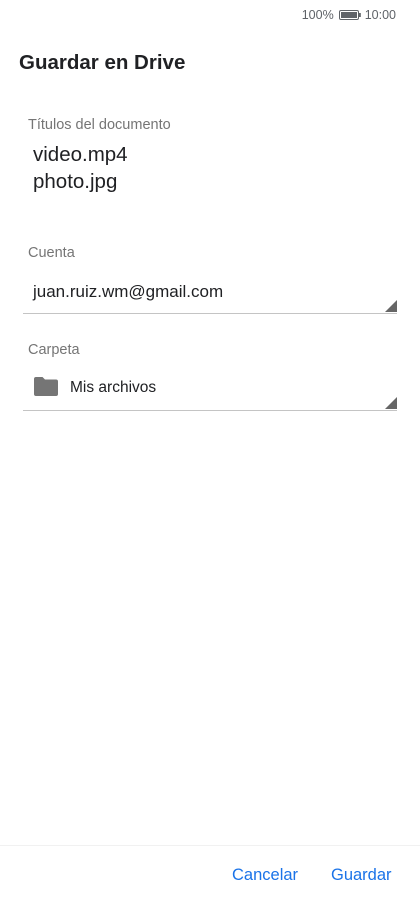 The image size is (420, 910). I want to click on document-titles-list: video.mp4 photo.jpg, so click(80, 168).